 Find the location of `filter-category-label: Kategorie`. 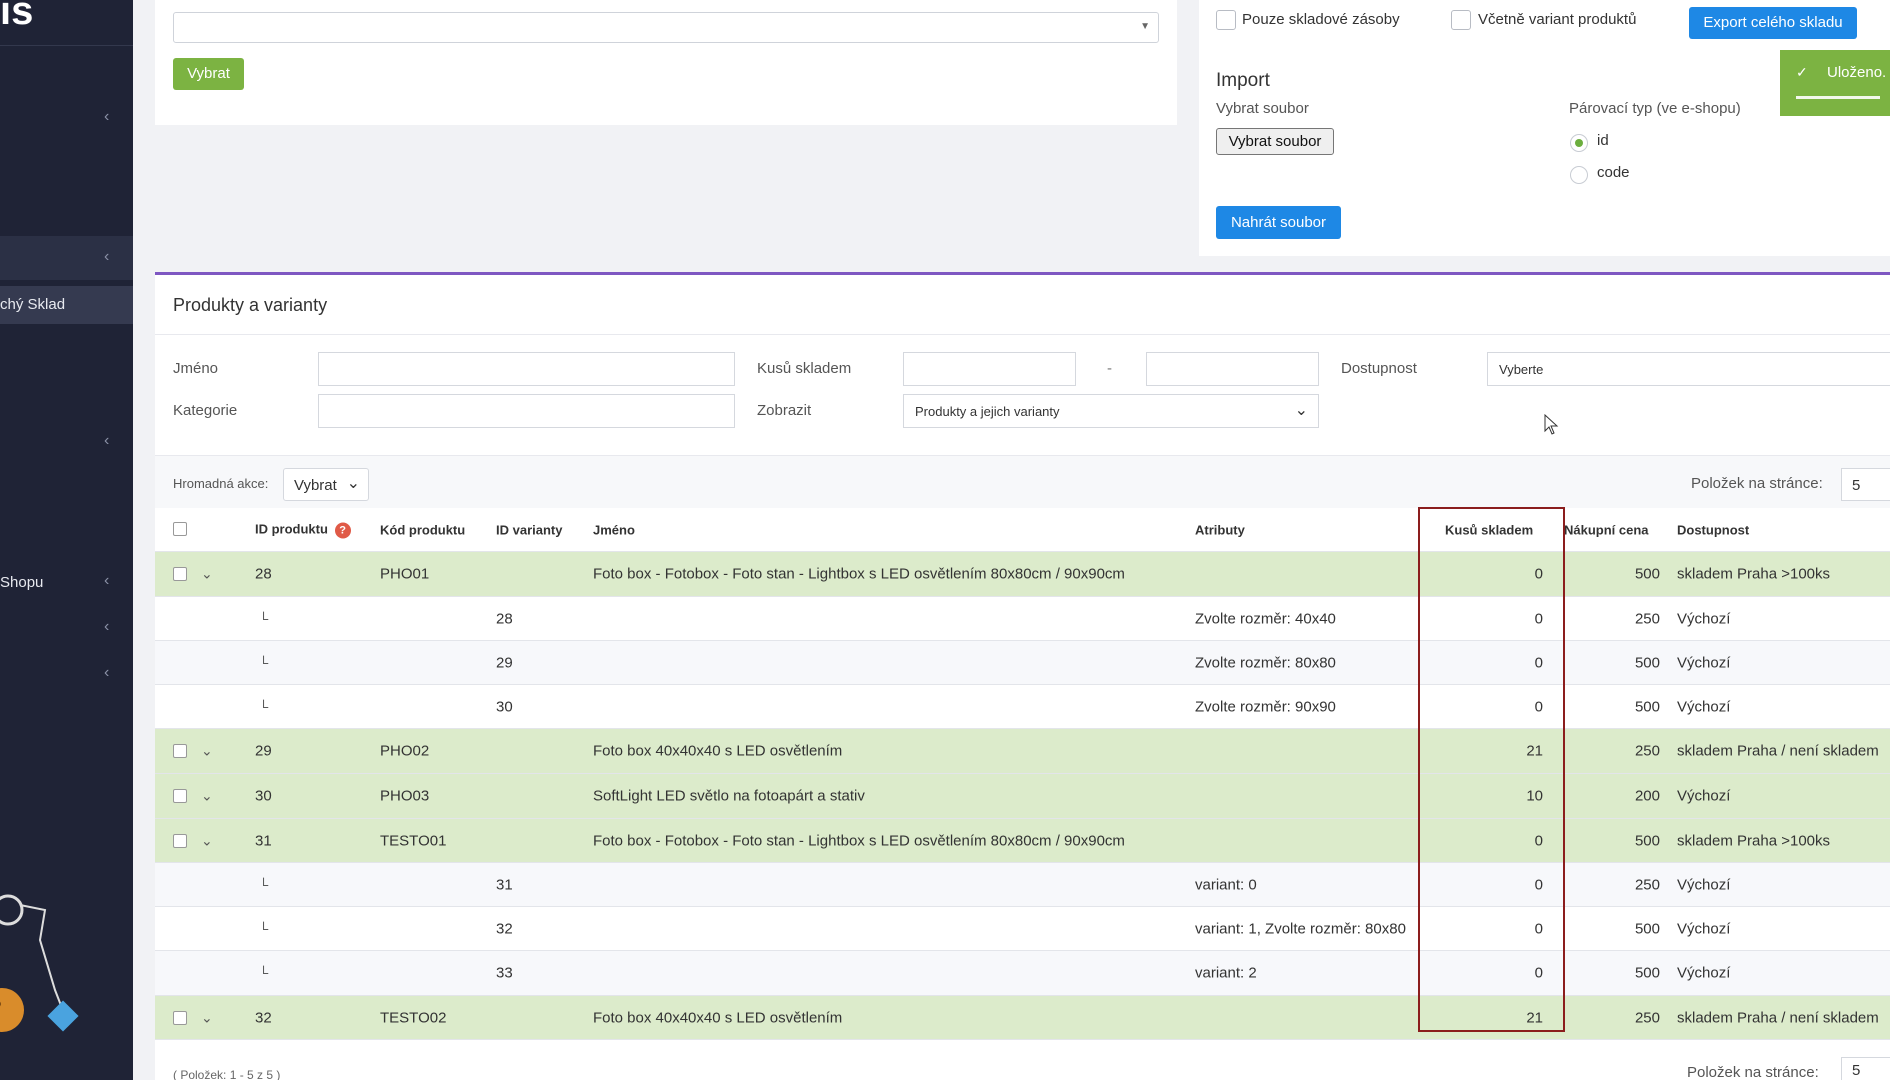

filter-category-label: Kategorie is located at coordinates (205, 410).